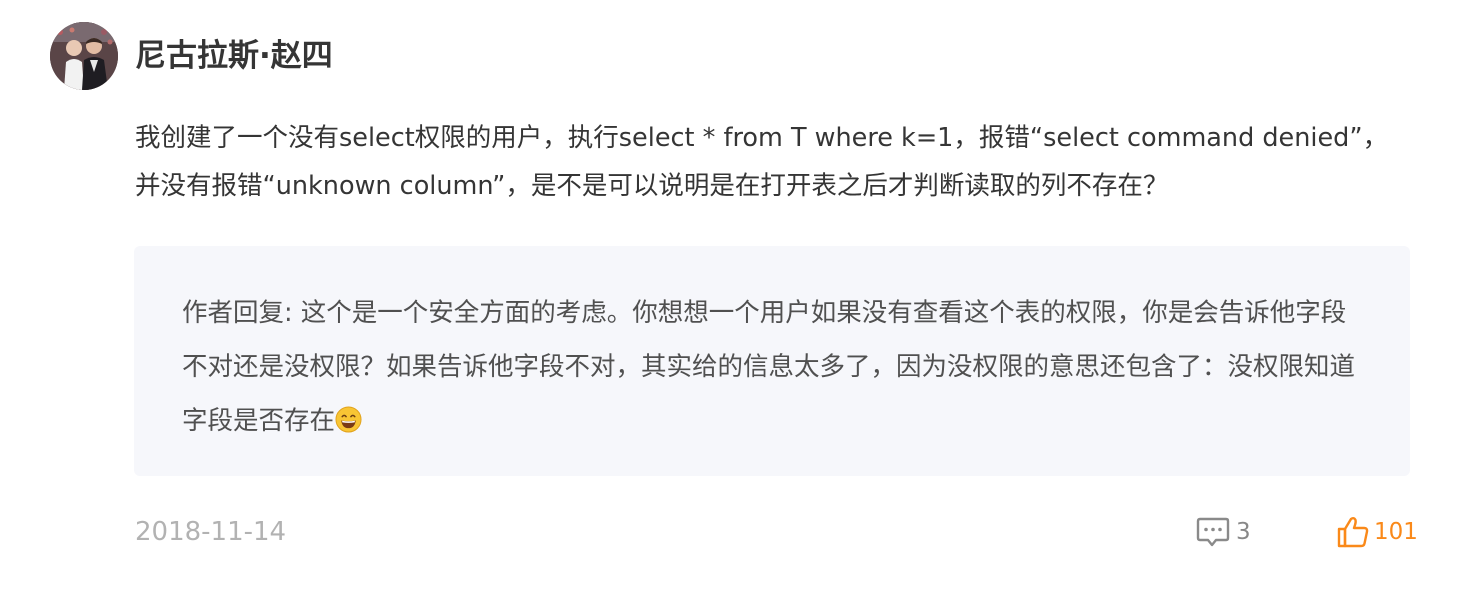 The width and height of the screenshot is (1468, 596). Describe the element at coordinates (211, 532) in the screenshot. I see `comment-date: 2018-11-14` at that location.